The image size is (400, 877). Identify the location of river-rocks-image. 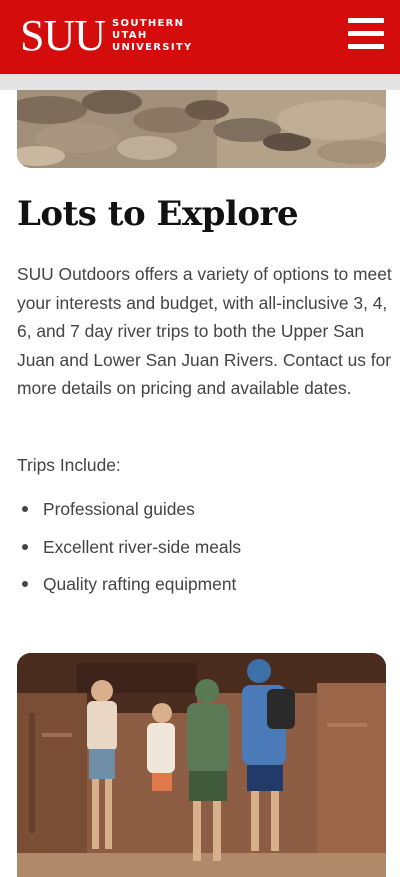
(201, 129).